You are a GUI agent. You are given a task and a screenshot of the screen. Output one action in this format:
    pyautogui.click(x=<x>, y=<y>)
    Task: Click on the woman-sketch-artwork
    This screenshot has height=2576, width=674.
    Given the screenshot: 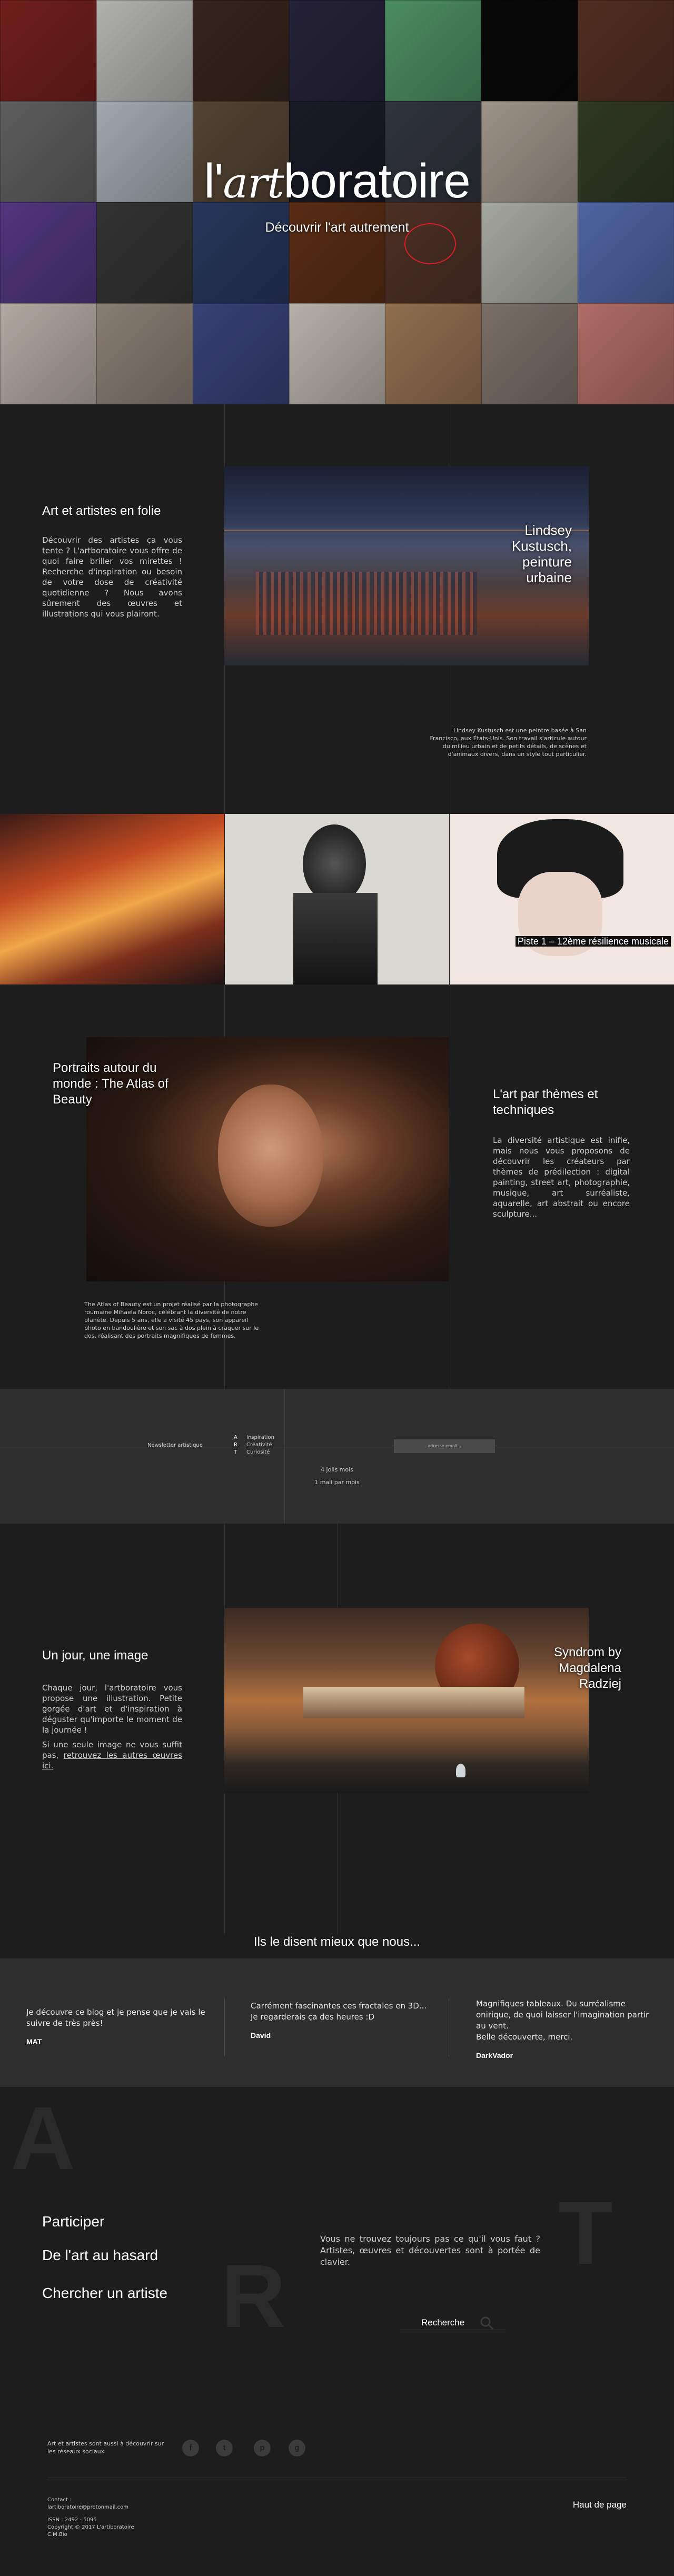 What is the action you would take?
    pyautogui.click(x=337, y=899)
    